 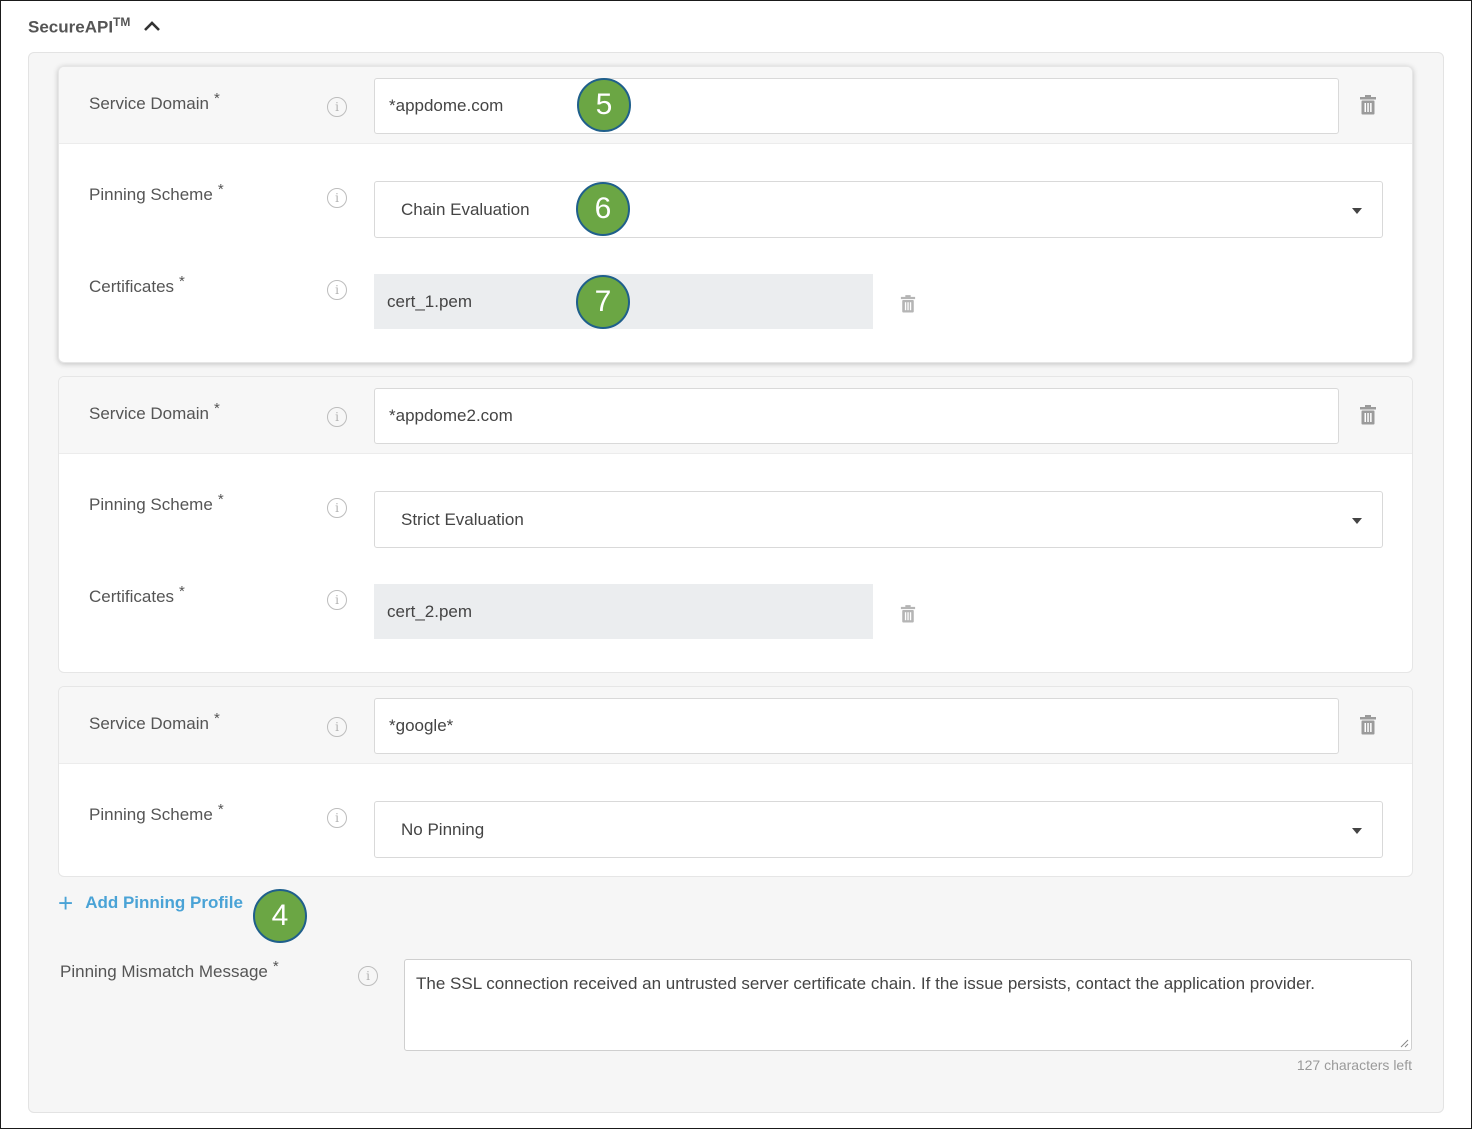 I want to click on add-pinning-profile-link: + Add Pinning Profile, so click(x=150, y=903).